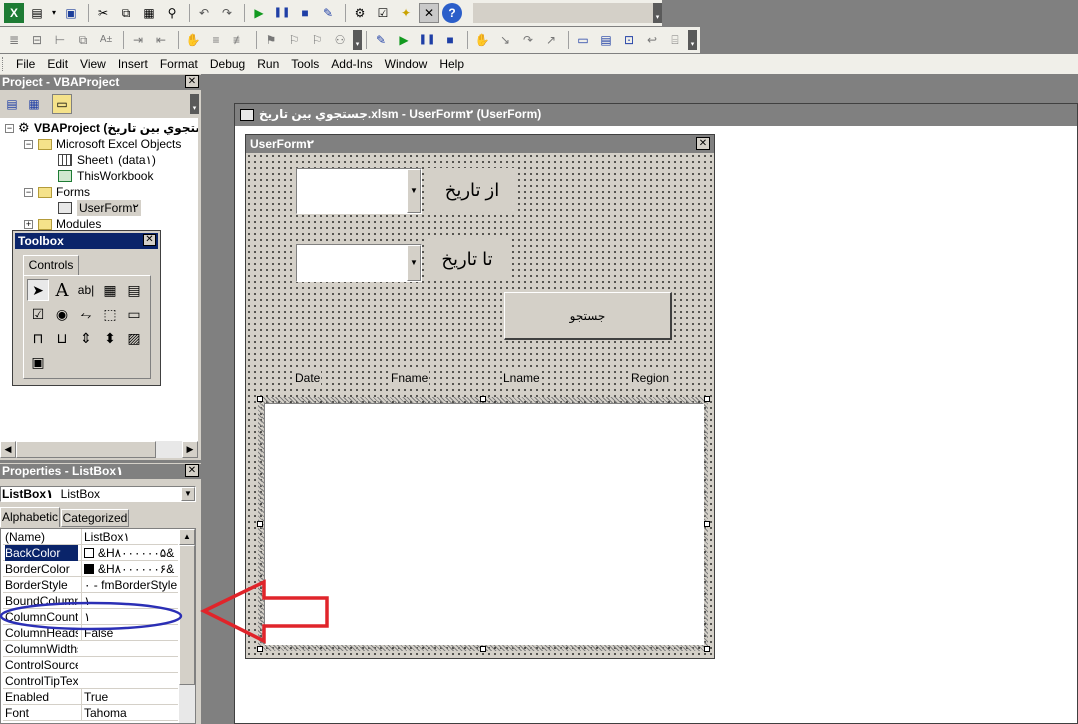  I want to click on annotation-overlay, so click(164, 611).